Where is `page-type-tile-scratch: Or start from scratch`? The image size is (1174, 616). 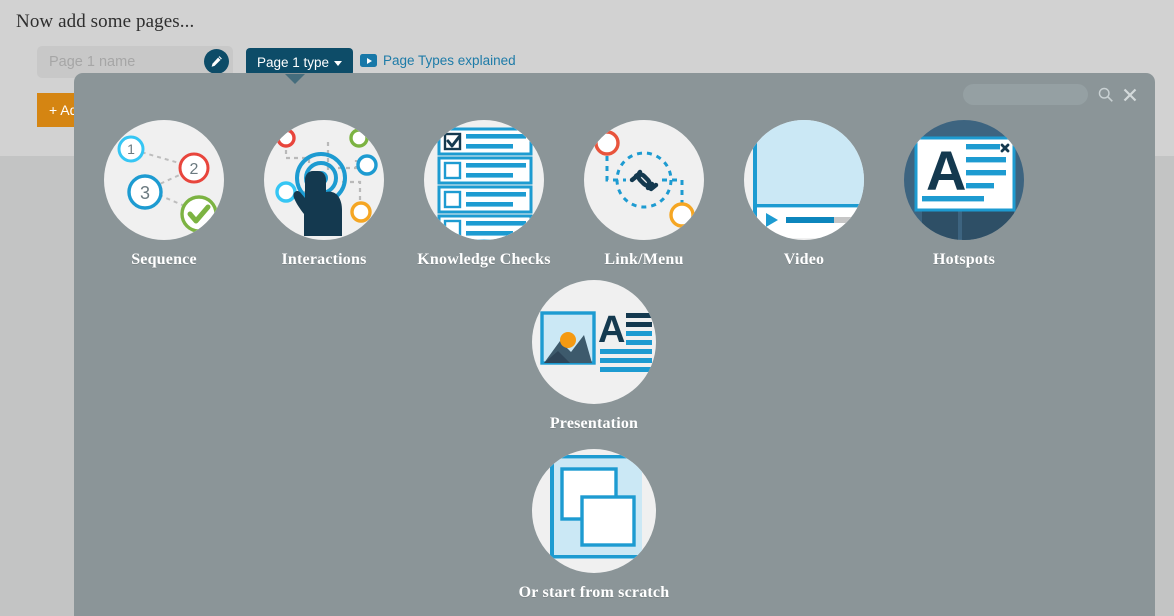 page-type-tile-scratch: Or start from scratch is located at coordinates (594, 525).